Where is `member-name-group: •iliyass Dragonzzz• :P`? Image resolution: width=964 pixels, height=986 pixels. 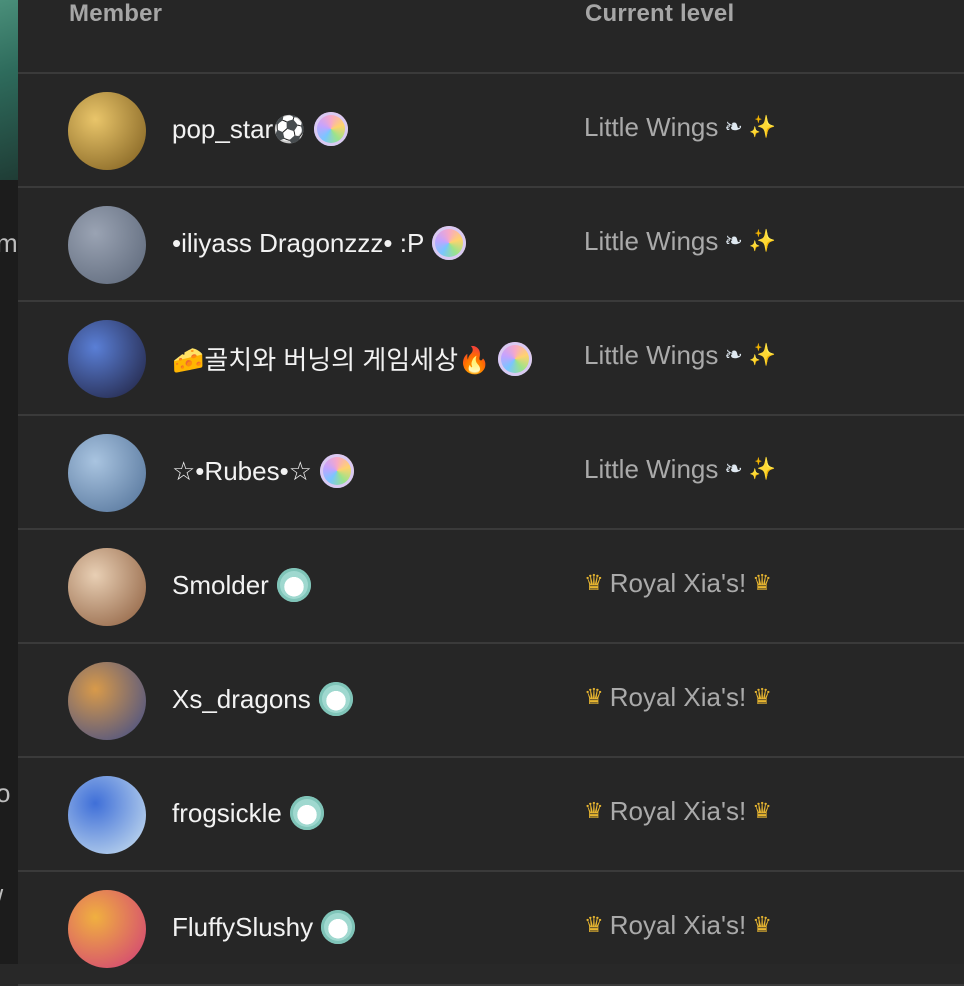 member-name-group: •iliyass Dragonzzz• :P is located at coordinates (319, 243).